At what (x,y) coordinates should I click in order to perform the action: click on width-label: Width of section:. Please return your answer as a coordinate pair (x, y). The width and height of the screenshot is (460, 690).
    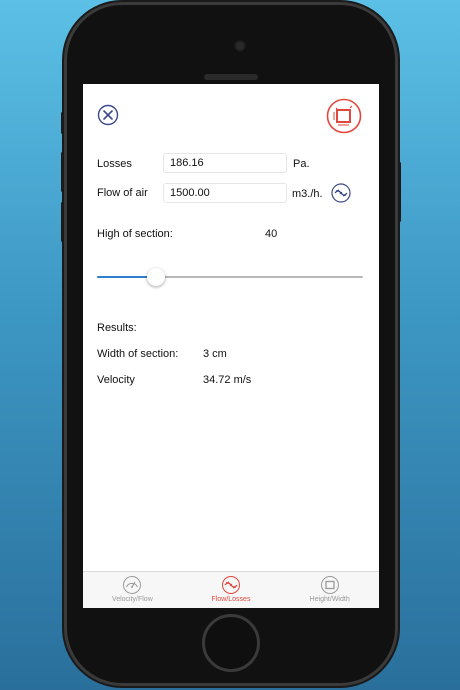
    Looking at the image, I should click on (138, 354).